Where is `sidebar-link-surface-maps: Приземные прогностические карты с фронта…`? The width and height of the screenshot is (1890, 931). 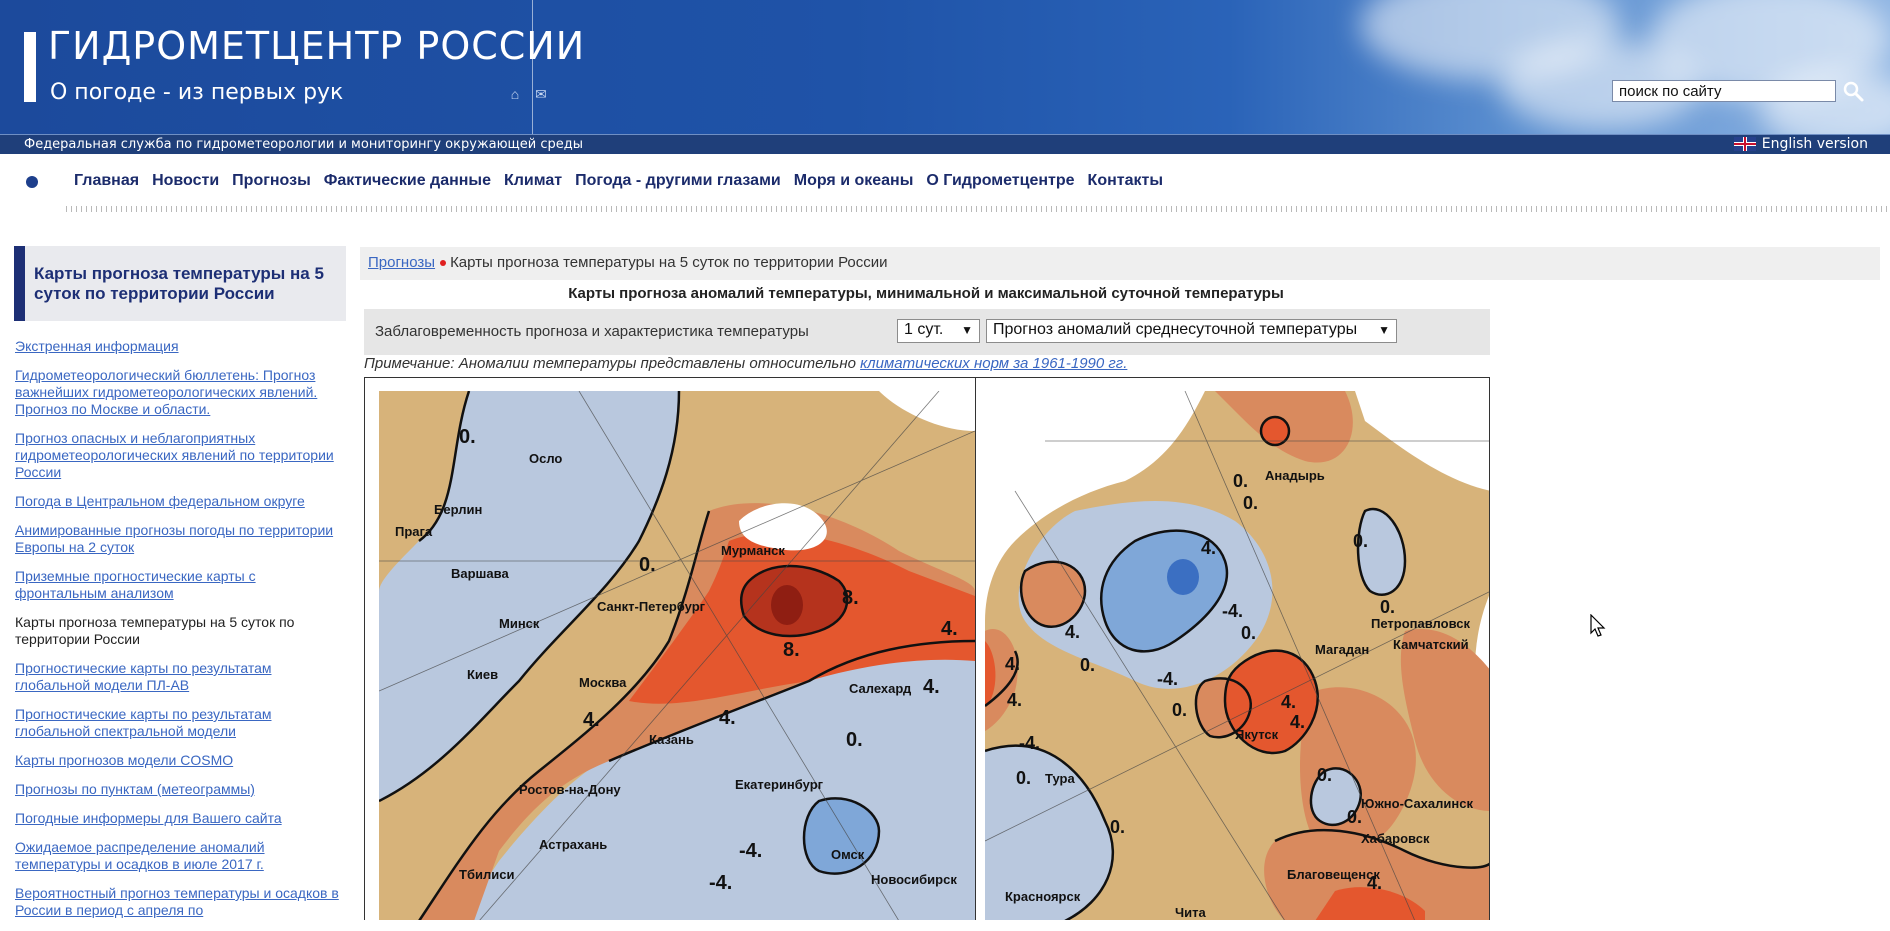 sidebar-link-surface-maps: Приземные прогностические карты с фронта… is located at coordinates (180, 585).